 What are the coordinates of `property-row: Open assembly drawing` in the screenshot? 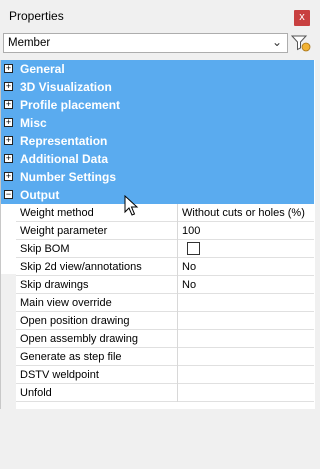 It's located at (165, 339).